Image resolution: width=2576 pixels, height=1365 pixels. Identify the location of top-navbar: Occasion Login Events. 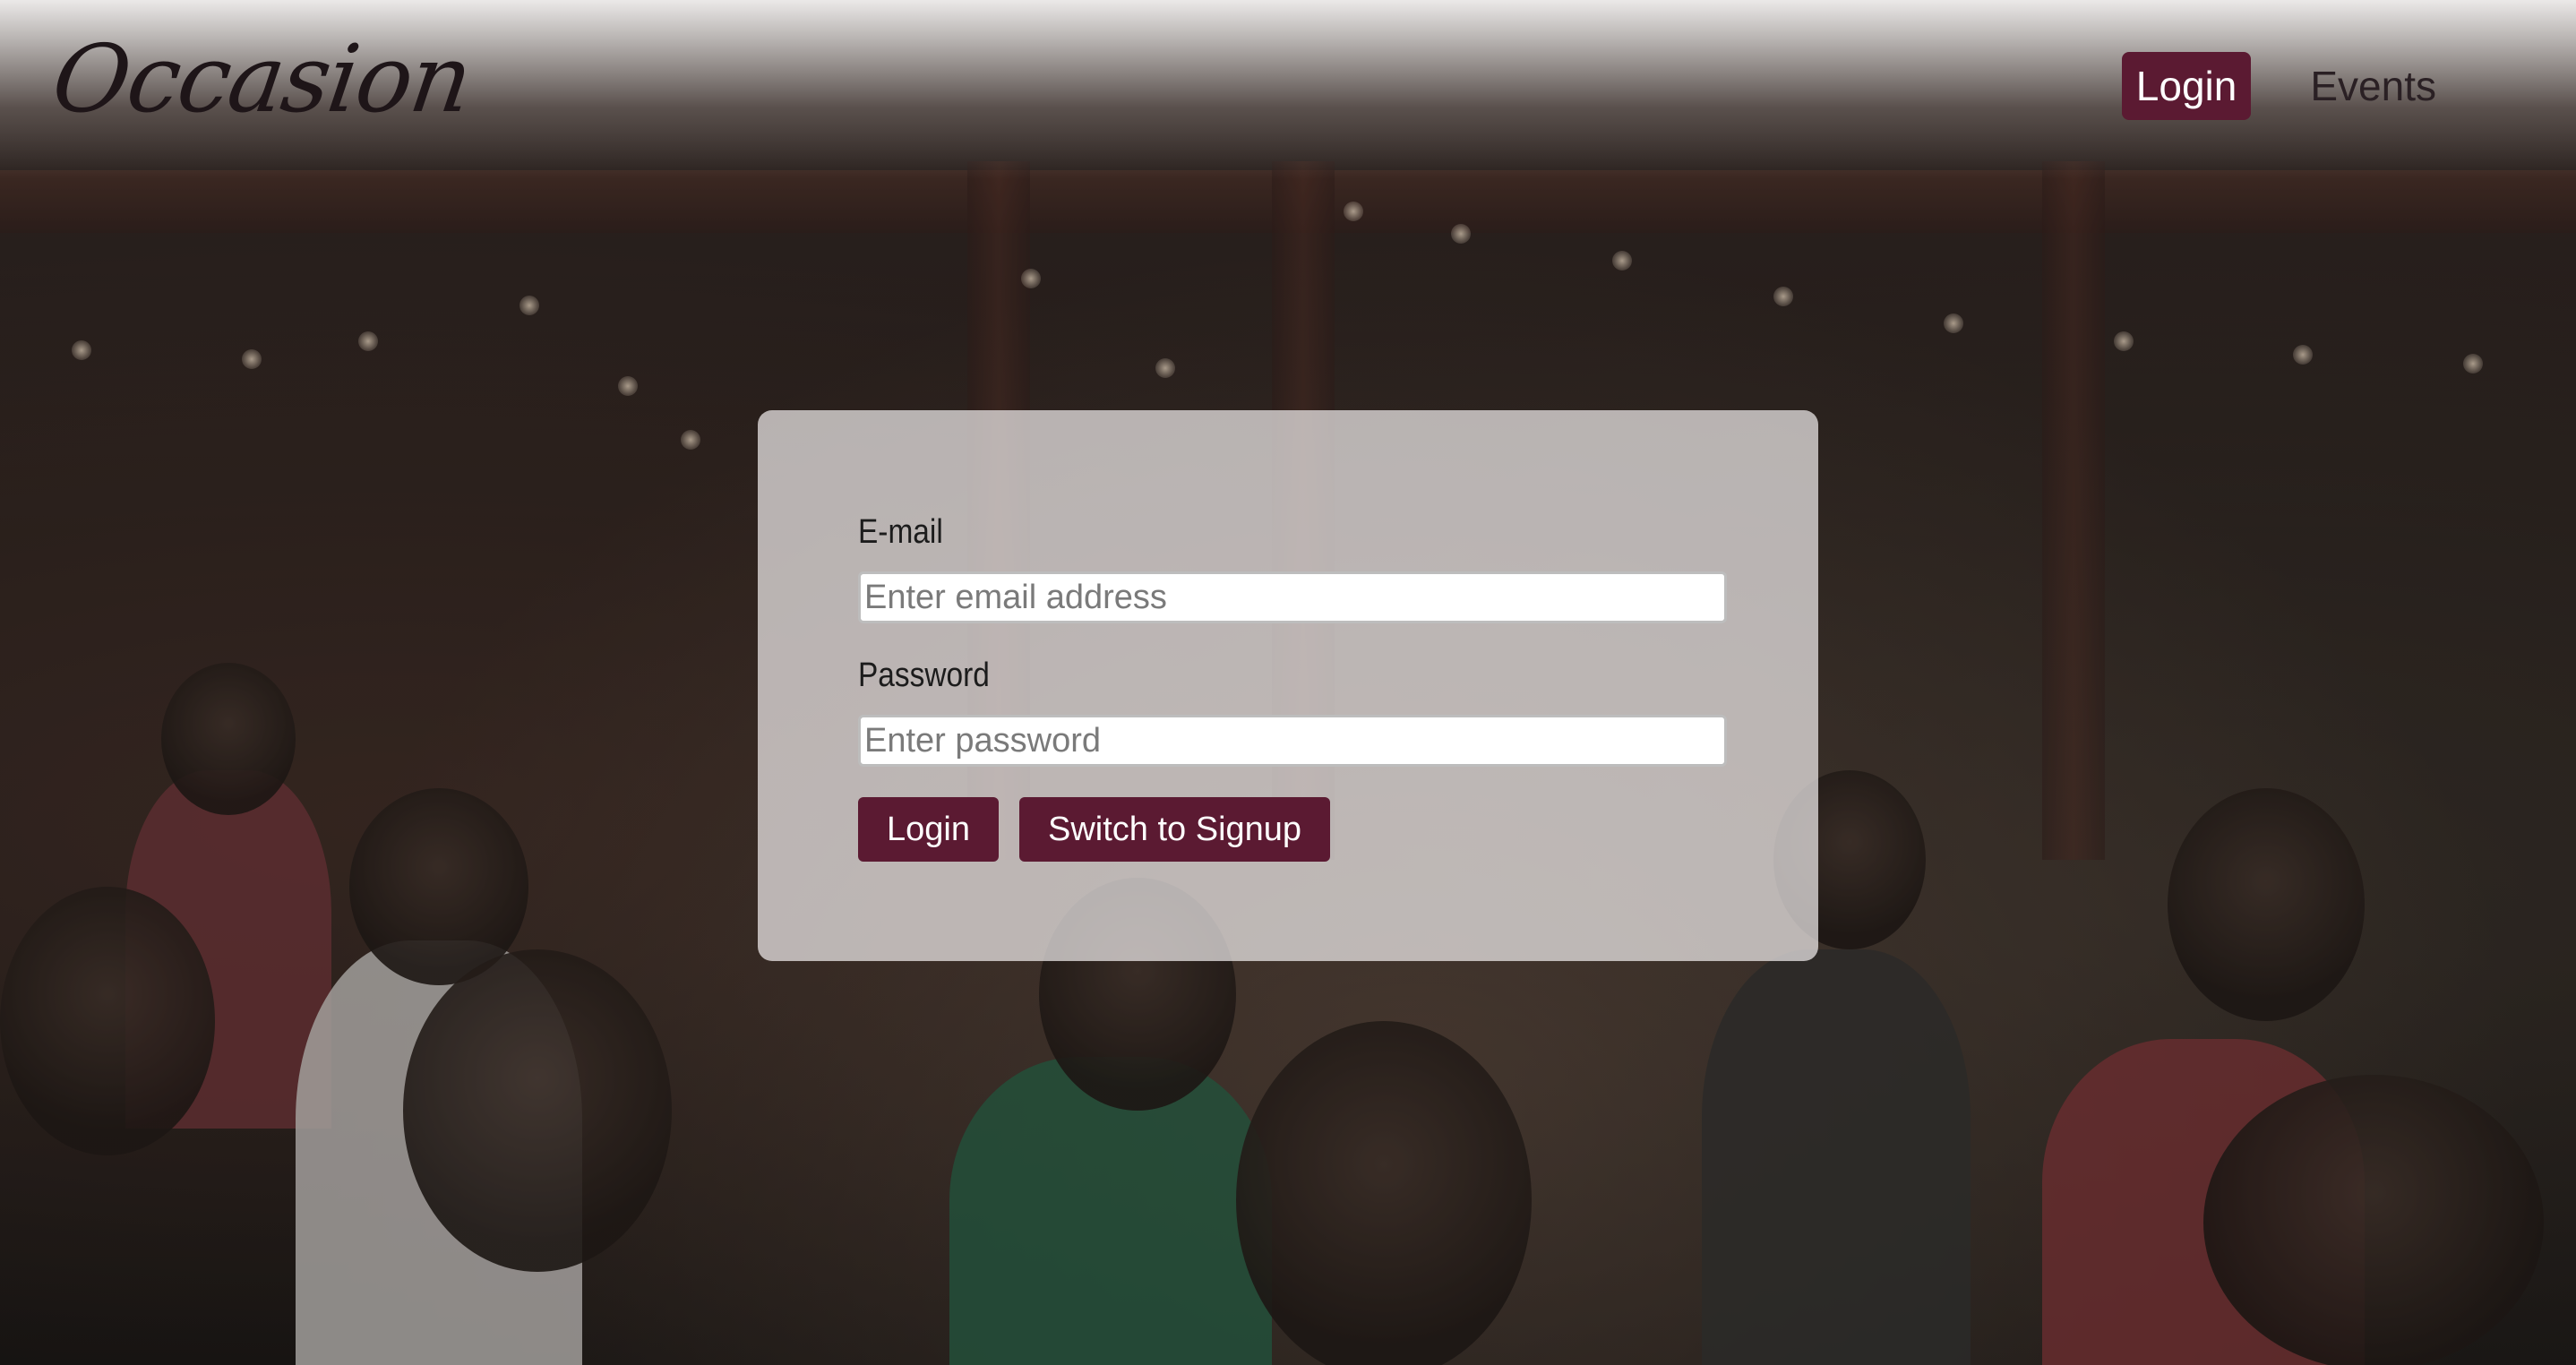
(1288, 89).